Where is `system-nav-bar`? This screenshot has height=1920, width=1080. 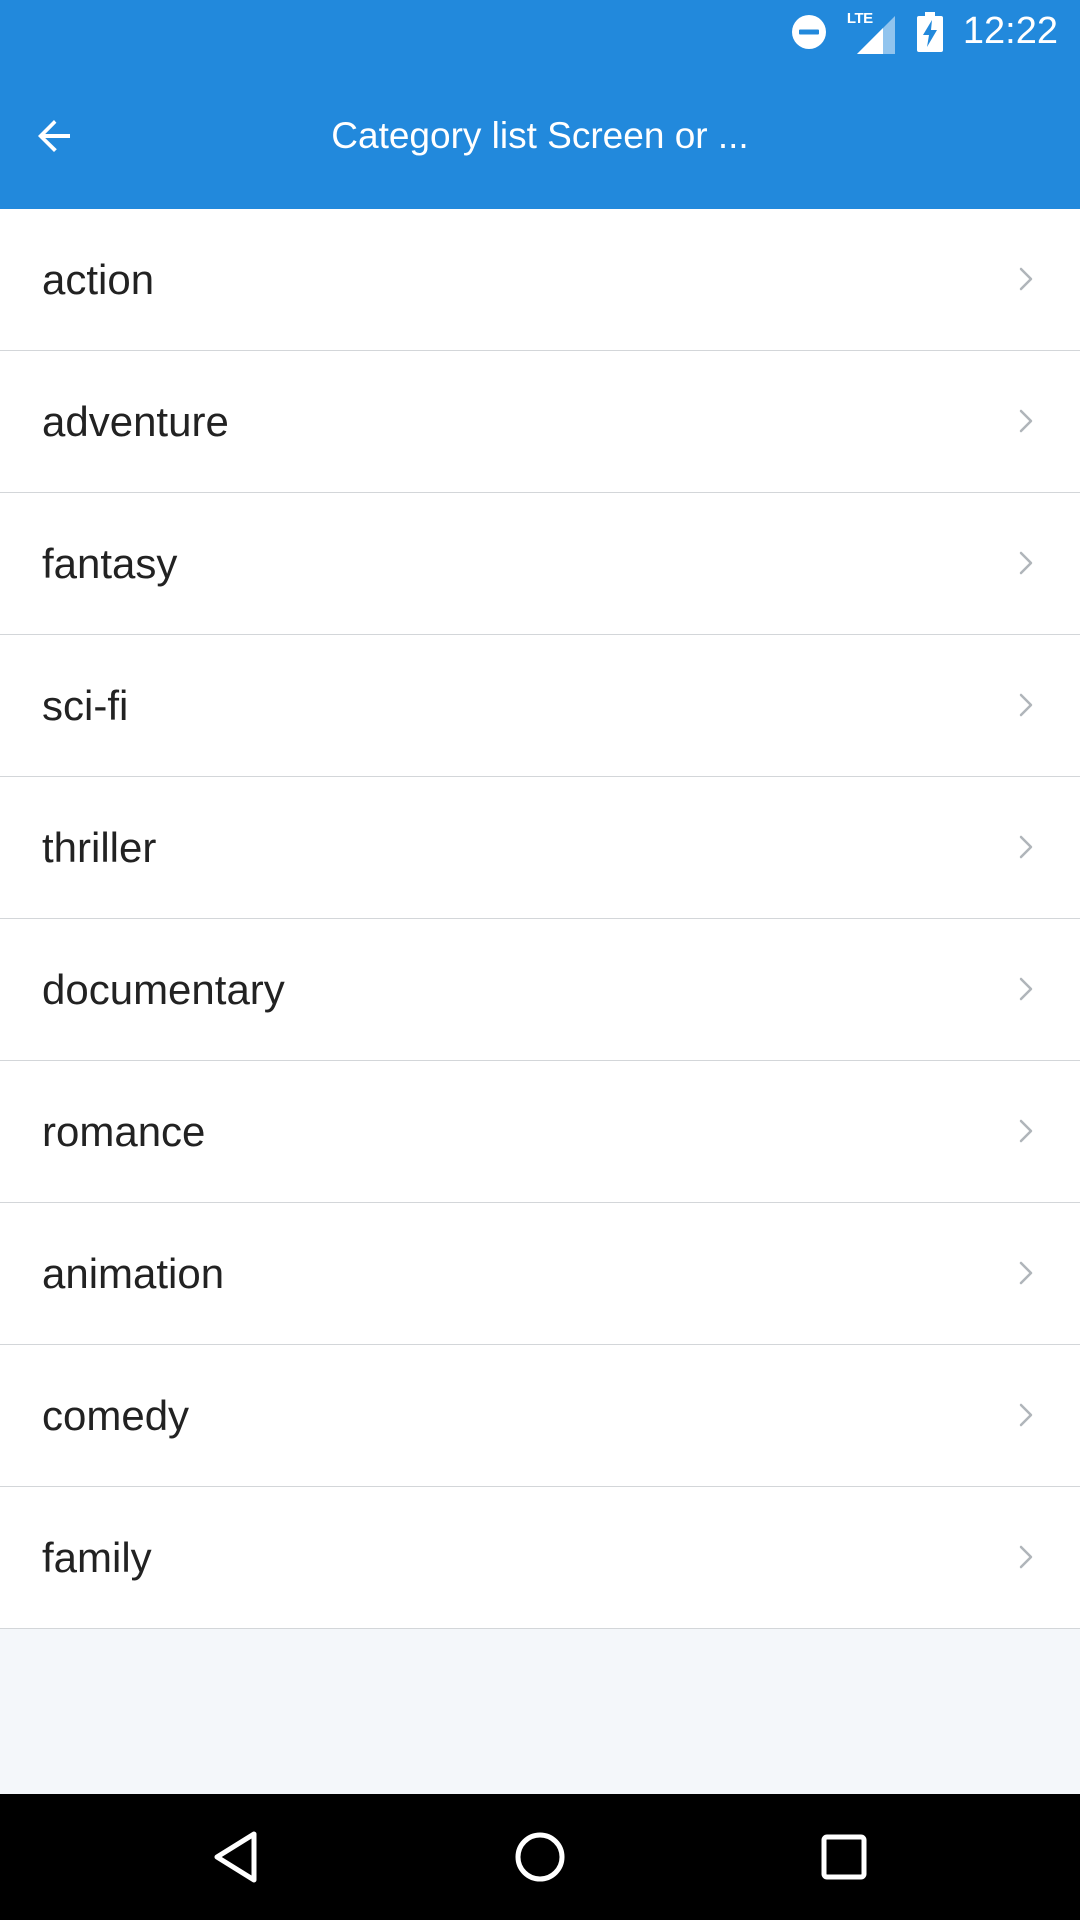
system-nav-bar is located at coordinates (540, 1857).